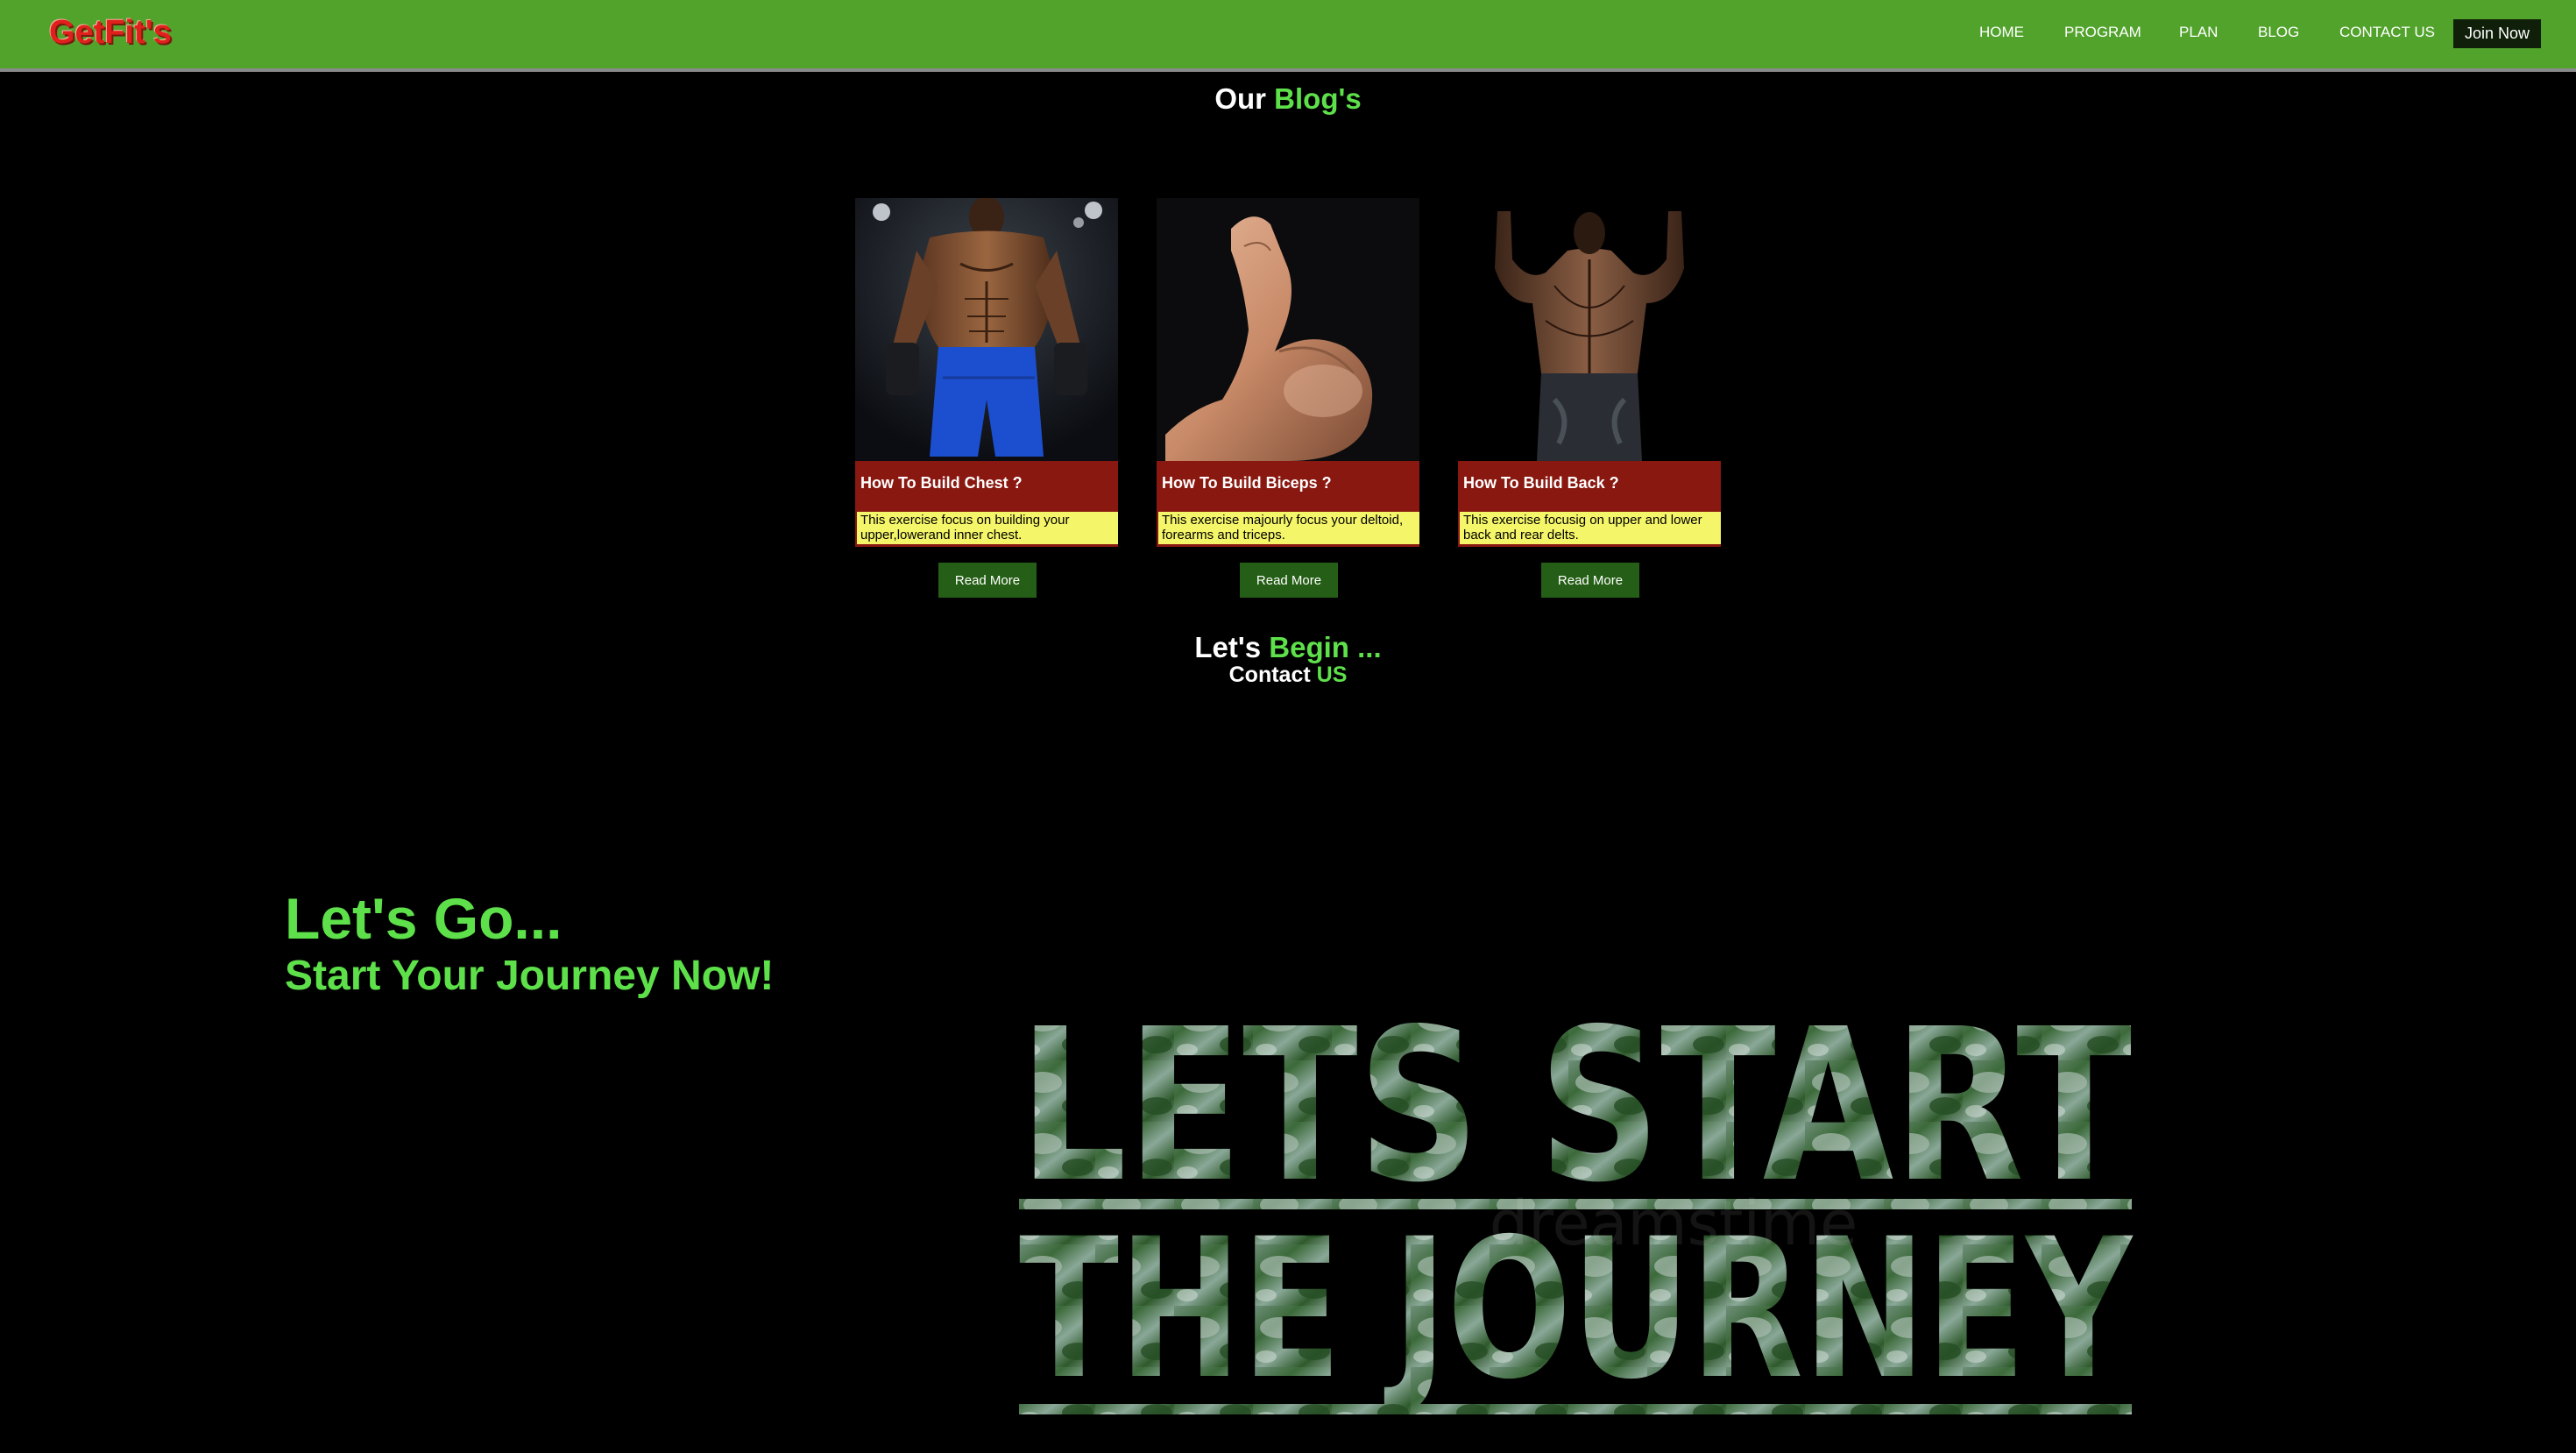 This screenshot has height=1453, width=2576. I want to click on journey-banner-image: LETS START THE JOURNEY dreamstime, so click(1575, 1208).